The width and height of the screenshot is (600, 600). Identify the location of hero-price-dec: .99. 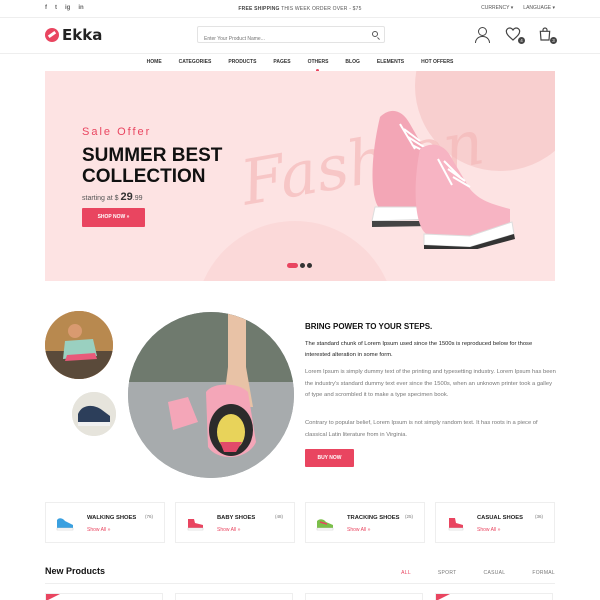
(137, 198).